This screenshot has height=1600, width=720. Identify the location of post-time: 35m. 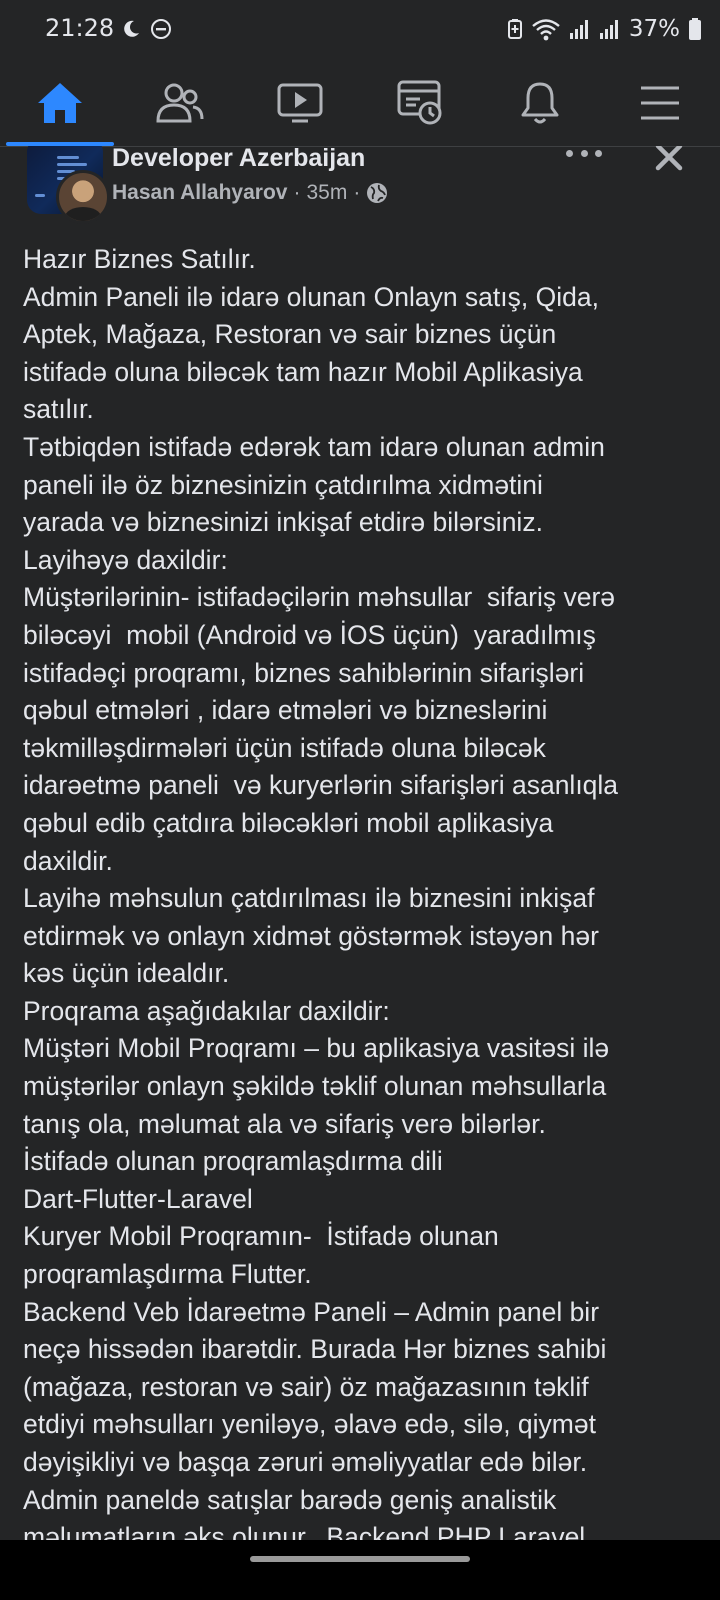
(326, 193).